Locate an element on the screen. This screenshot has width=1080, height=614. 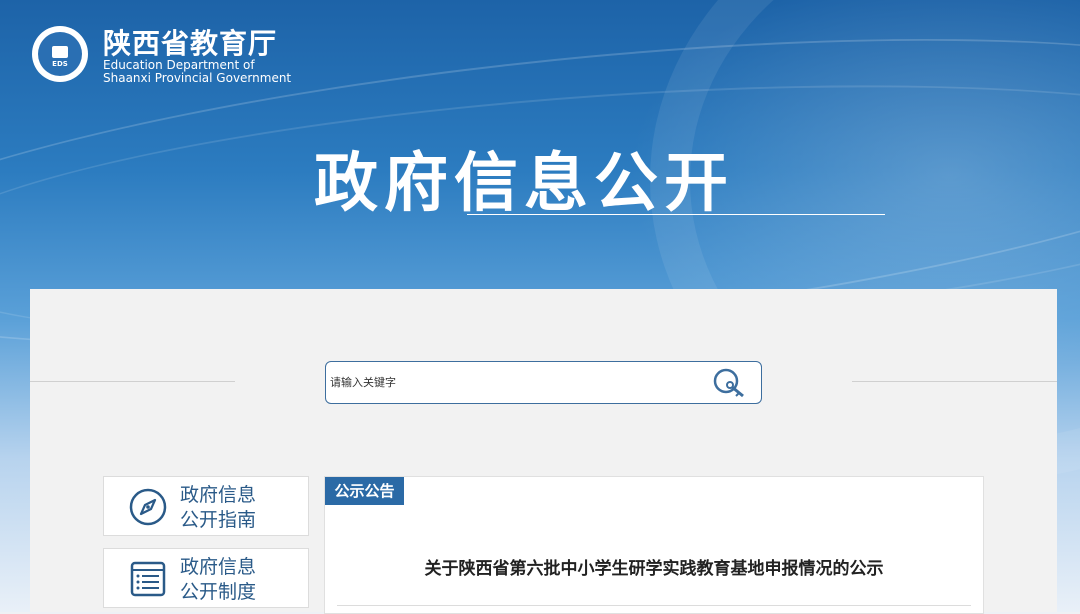
notice-title-link: 关于陕西省第六批中小学生研学实践教育基地申报情况的公示 is located at coordinates (654, 566).